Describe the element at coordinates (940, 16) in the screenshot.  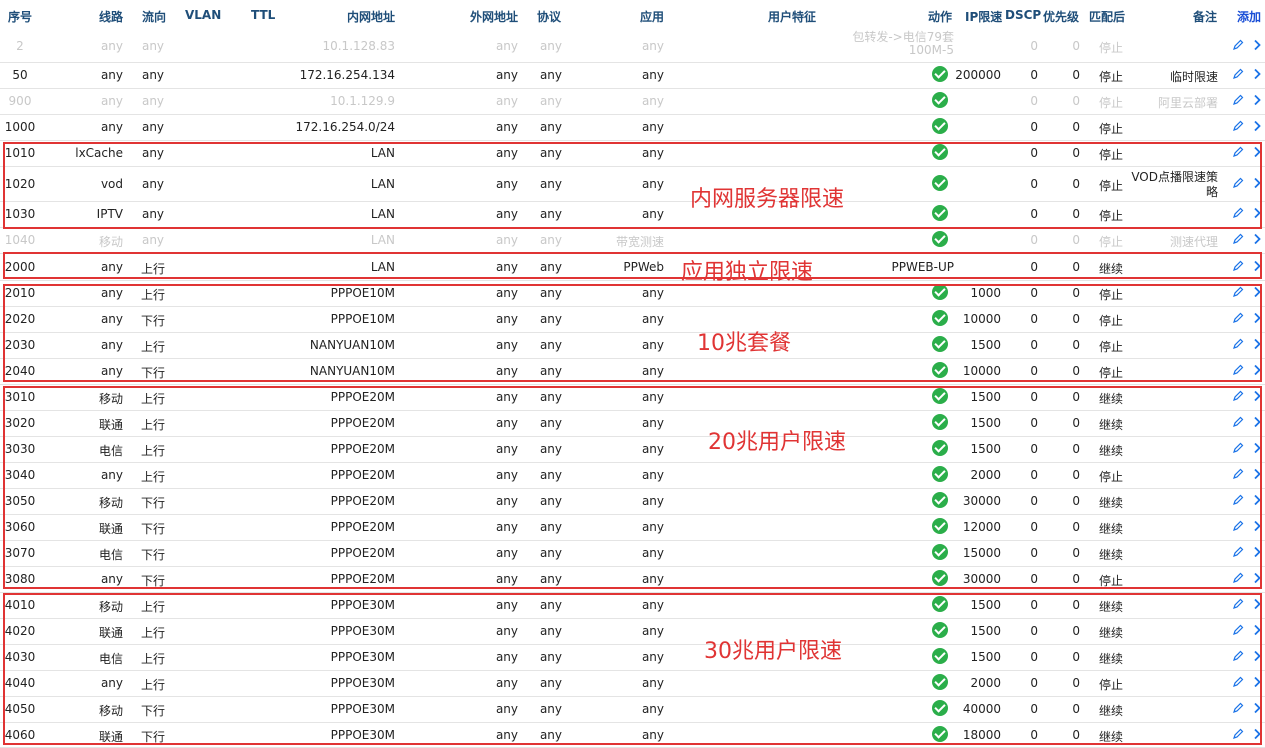
I see `col-action: 动作` at that location.